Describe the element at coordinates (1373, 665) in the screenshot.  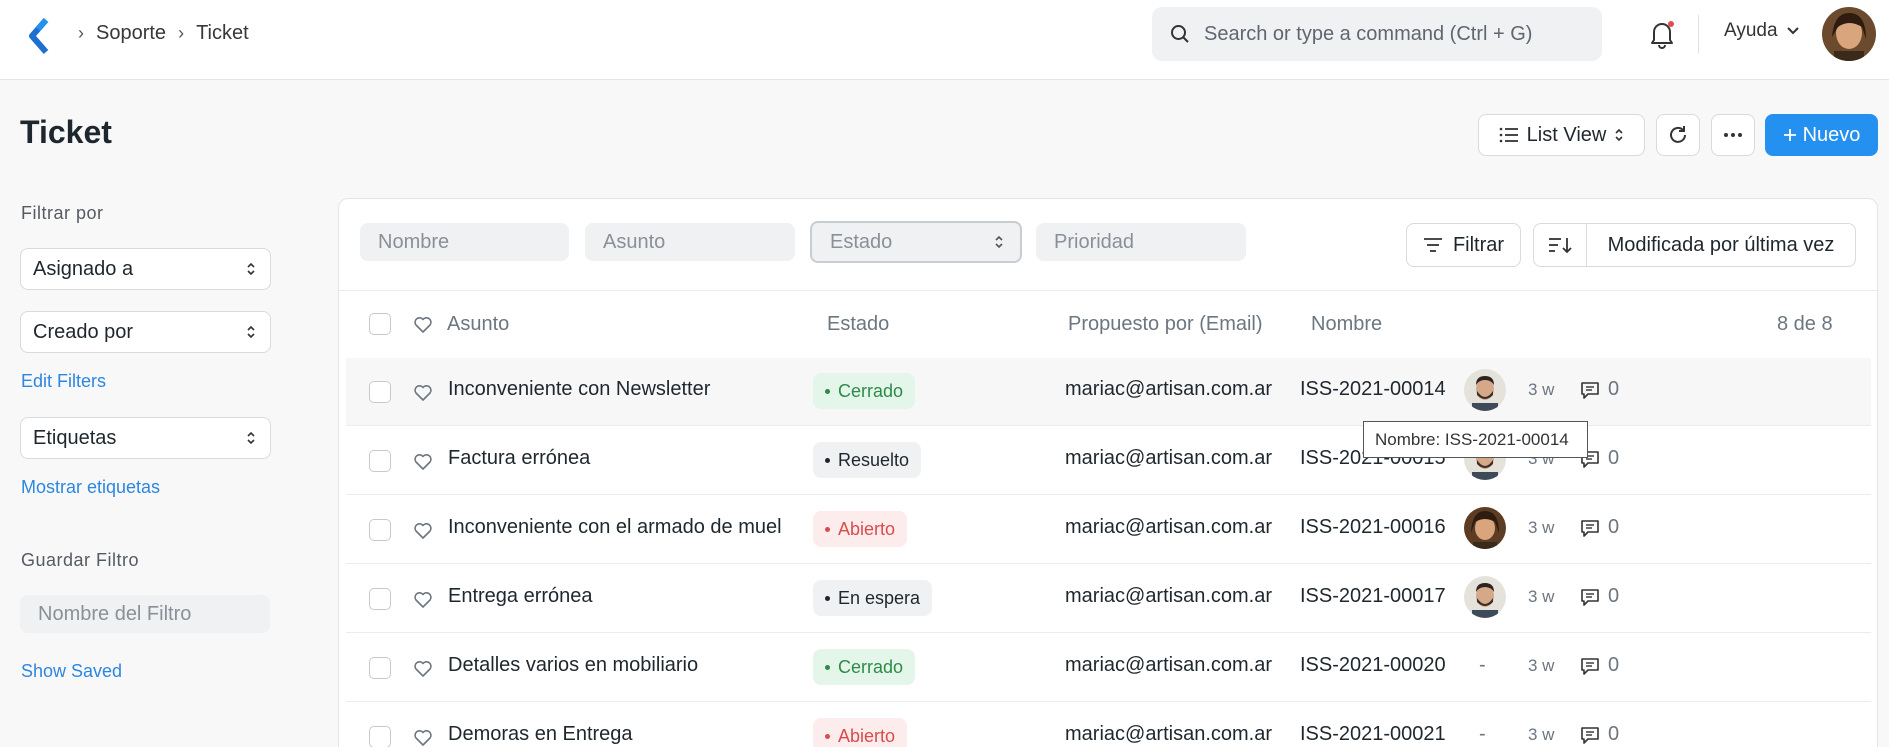
I see `row-name: ISS-2021-00020` at that location.